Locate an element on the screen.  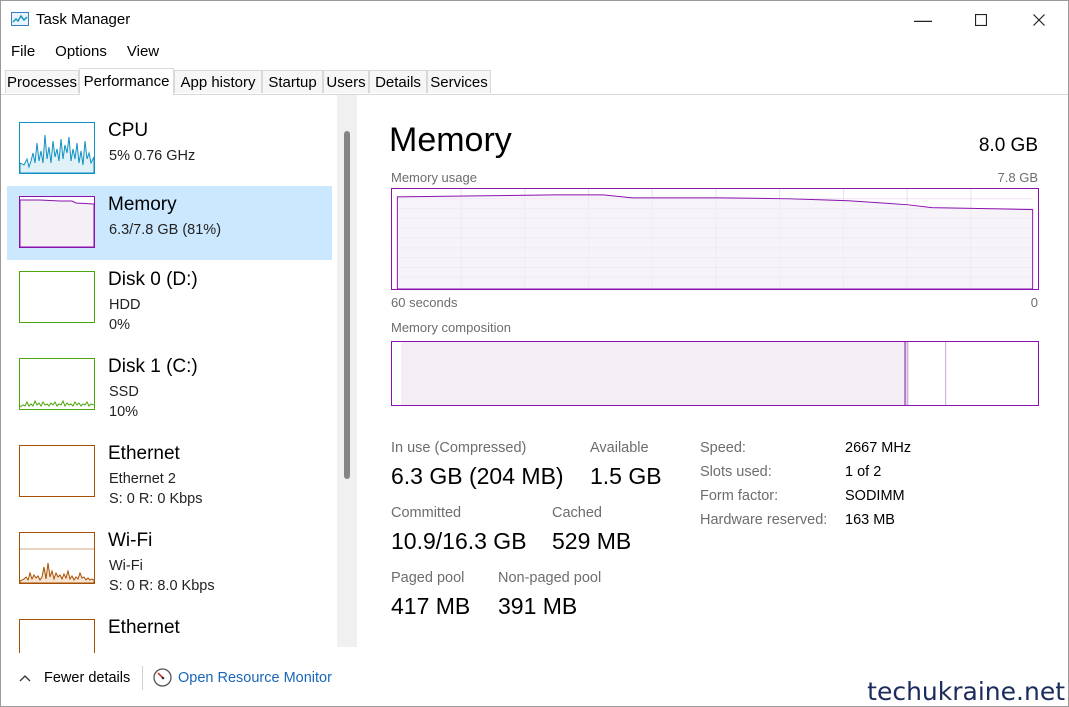
maximize-icon is located at coordinates (981, 20).